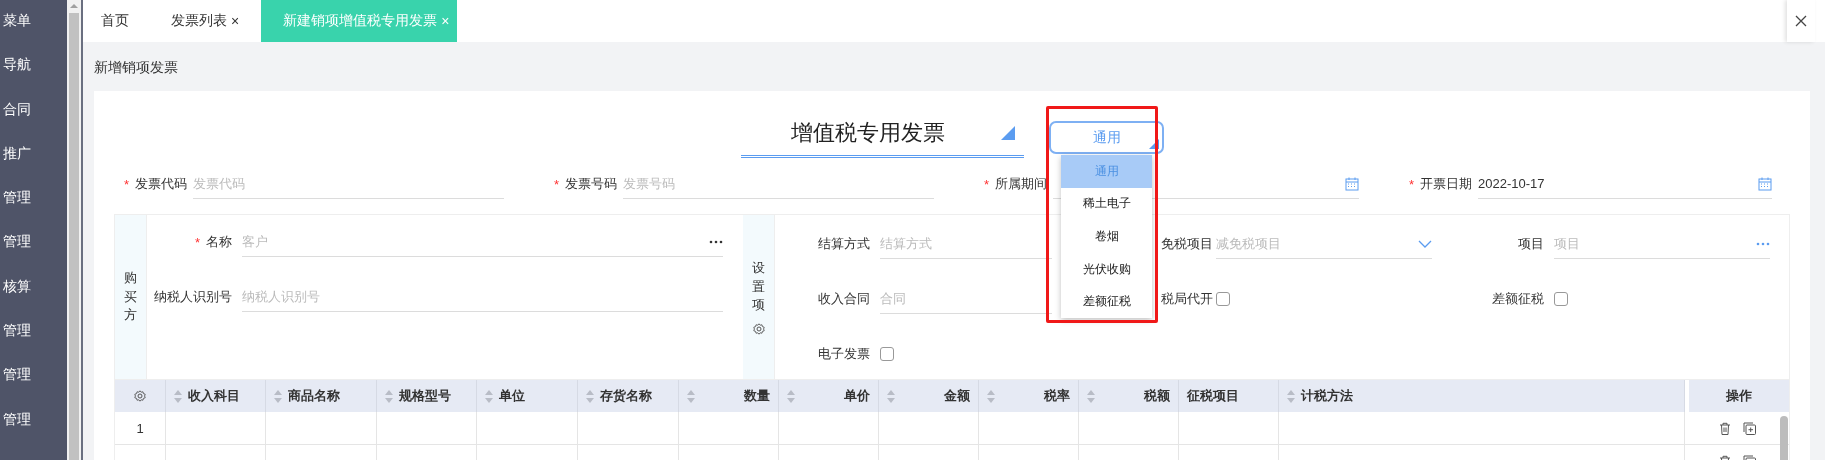  What do you see at coordinates (1531, 244) in the screenshot?
I see `field-label: 项目` at bounding box center [1531, 244].